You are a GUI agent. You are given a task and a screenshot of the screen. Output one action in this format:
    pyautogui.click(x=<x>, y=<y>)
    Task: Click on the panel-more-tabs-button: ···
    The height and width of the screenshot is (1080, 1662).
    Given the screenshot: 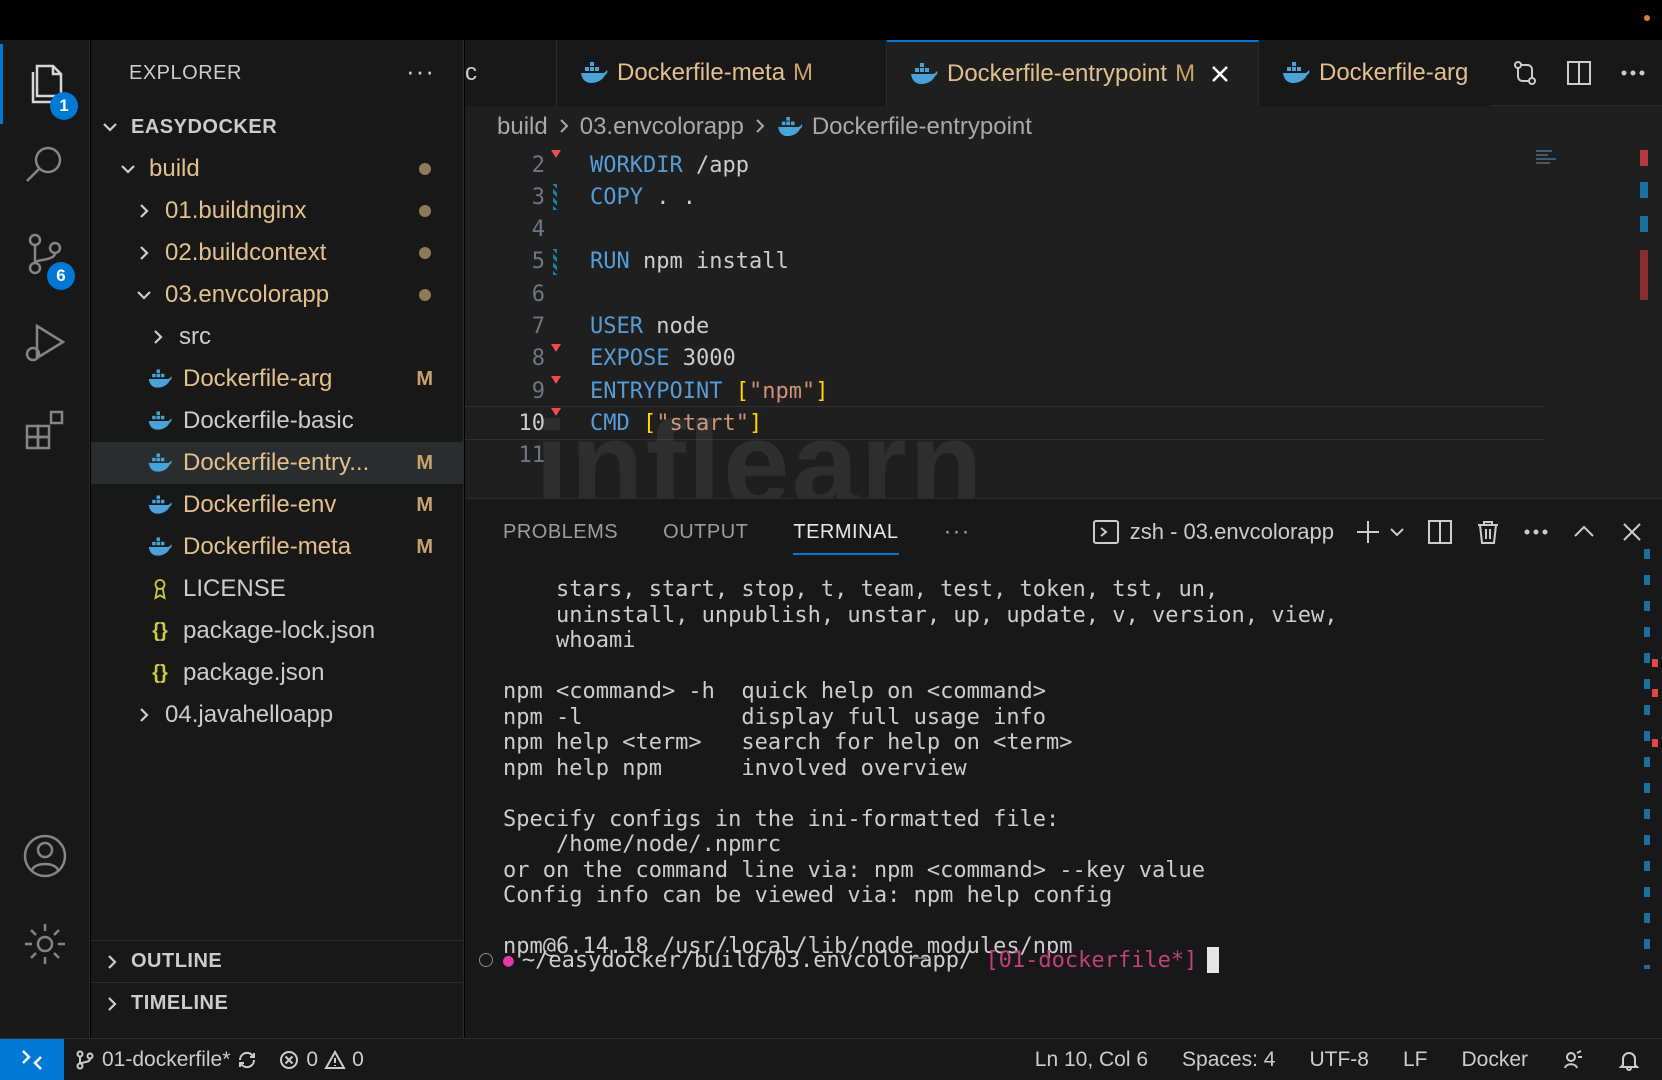 What is the action you would take?
    pyautogui.click(x=957, y=532)
    